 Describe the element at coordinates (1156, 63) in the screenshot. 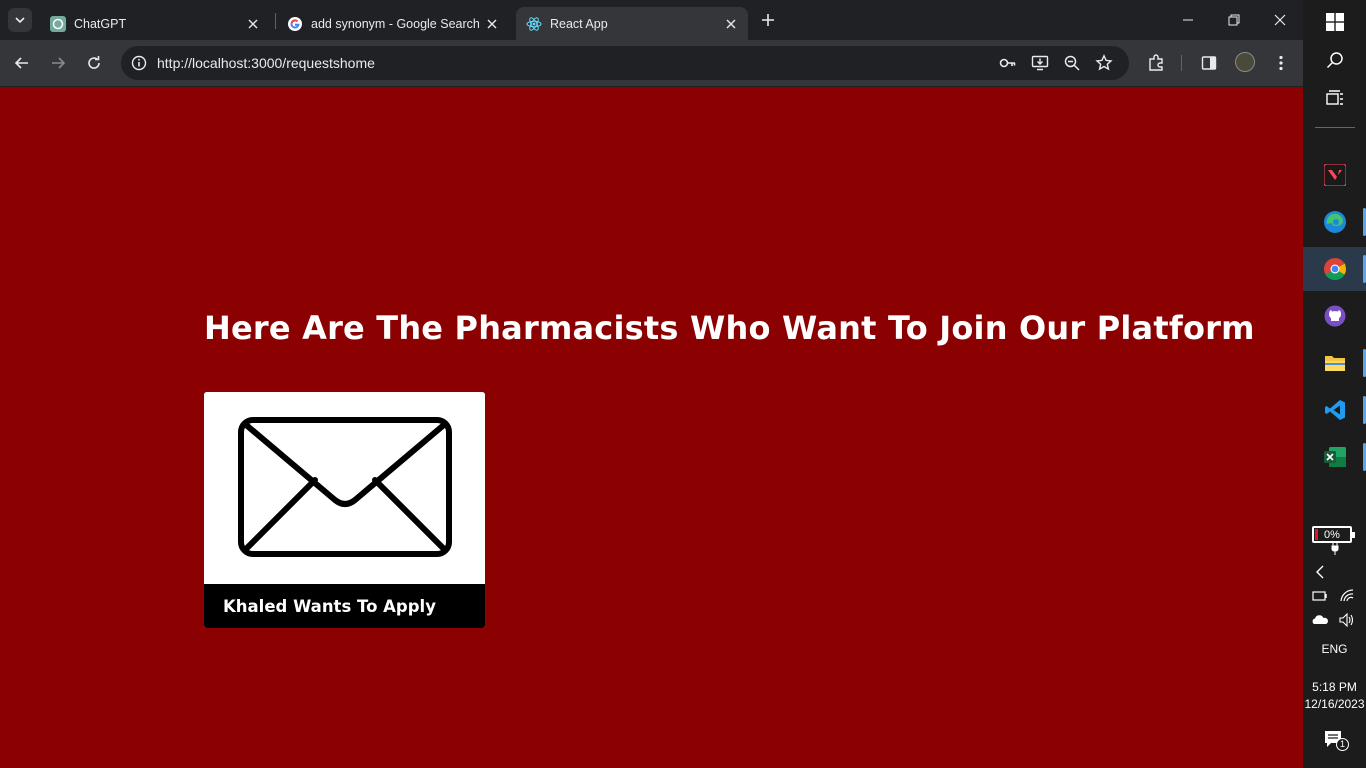

I see `extensions-icon` at that location.